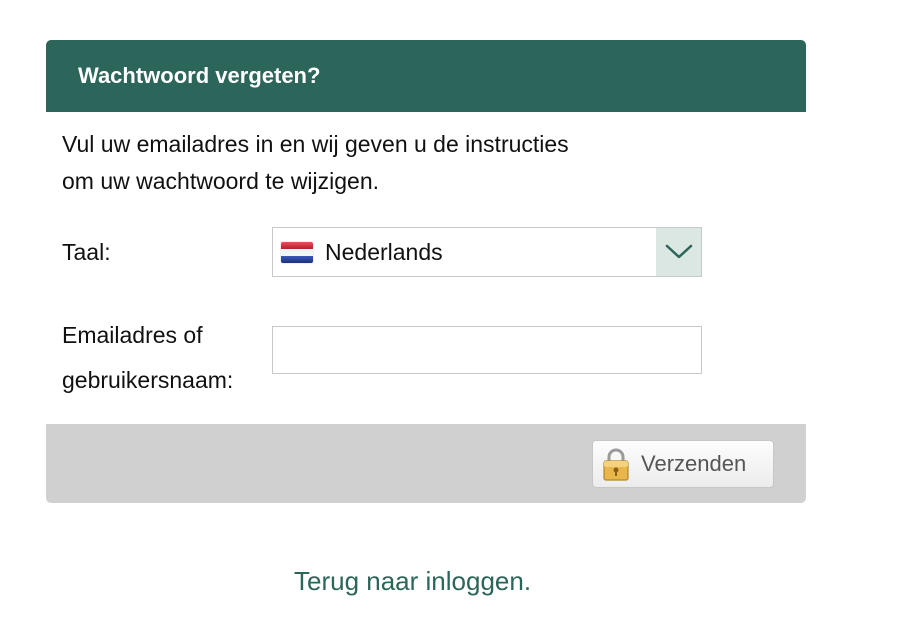  What do you see at coordinates (297, 252) in the screenshot?
I see `netherlands-flag-icon` at bounding box center [297, 252].